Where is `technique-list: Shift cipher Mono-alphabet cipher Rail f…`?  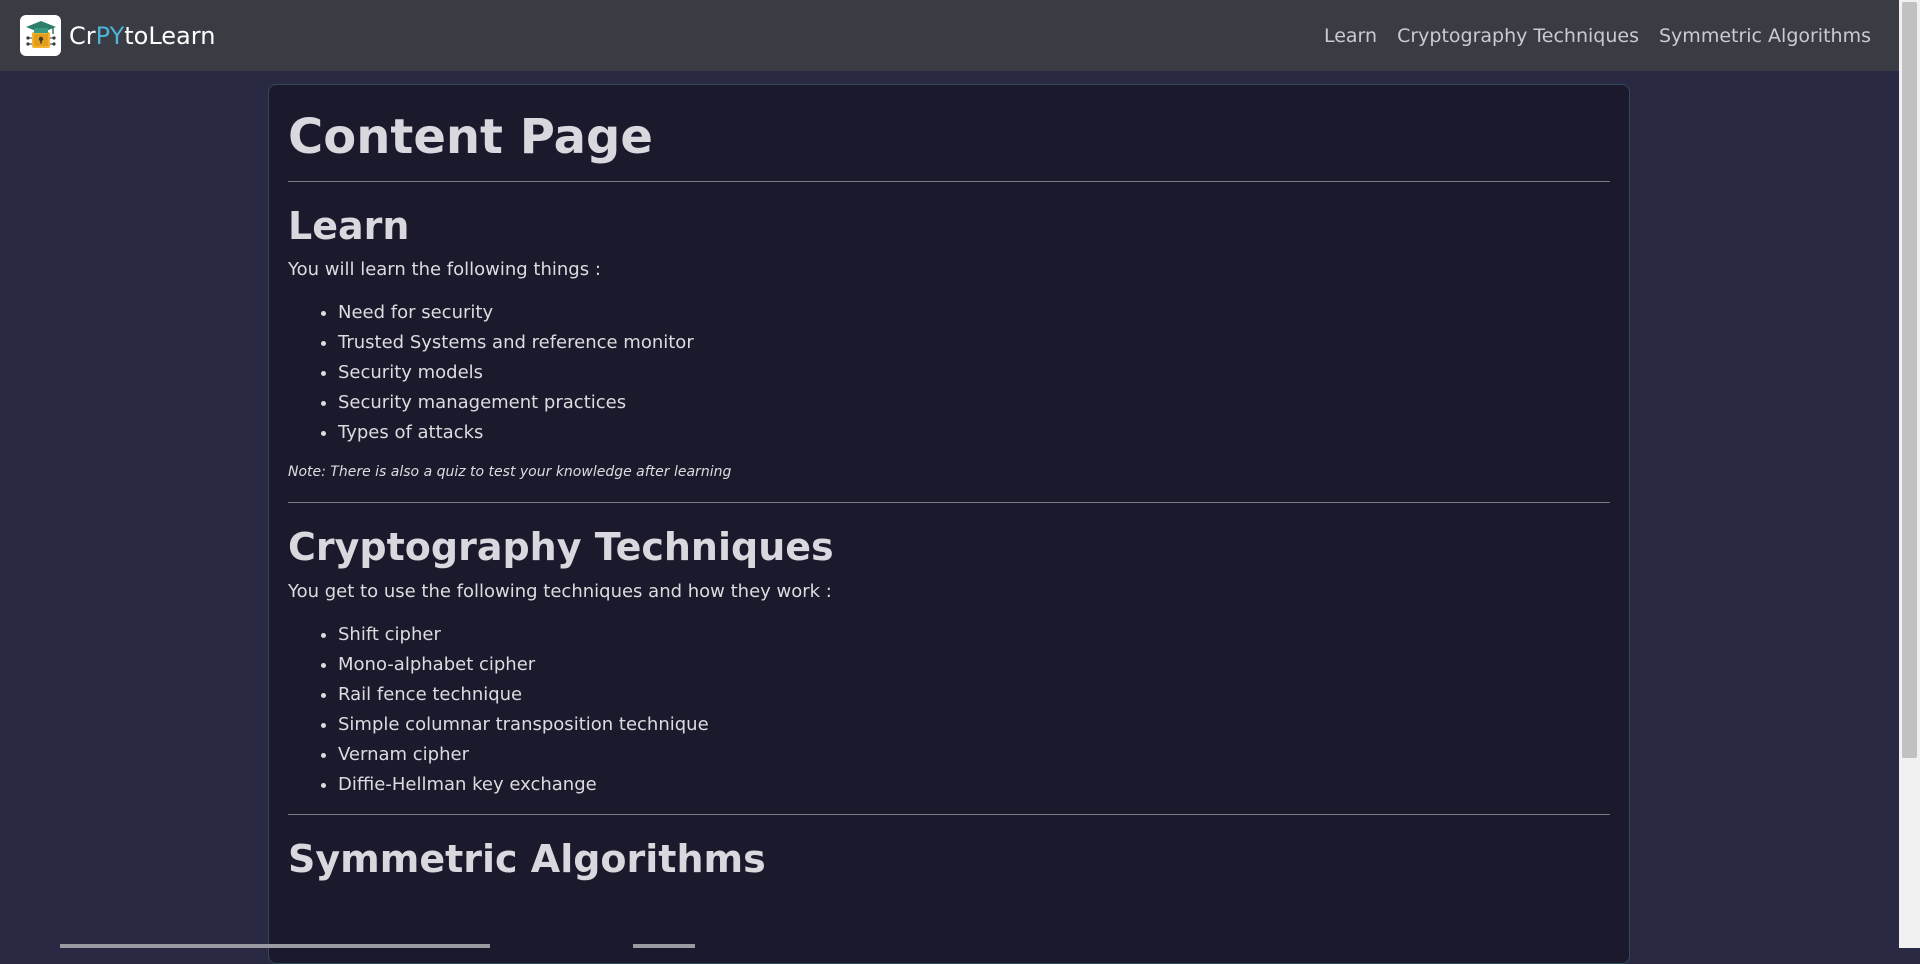
technique-list: Shift cipher Mono-alphabet cipher Rail f… is located at coordinates (974, 710).